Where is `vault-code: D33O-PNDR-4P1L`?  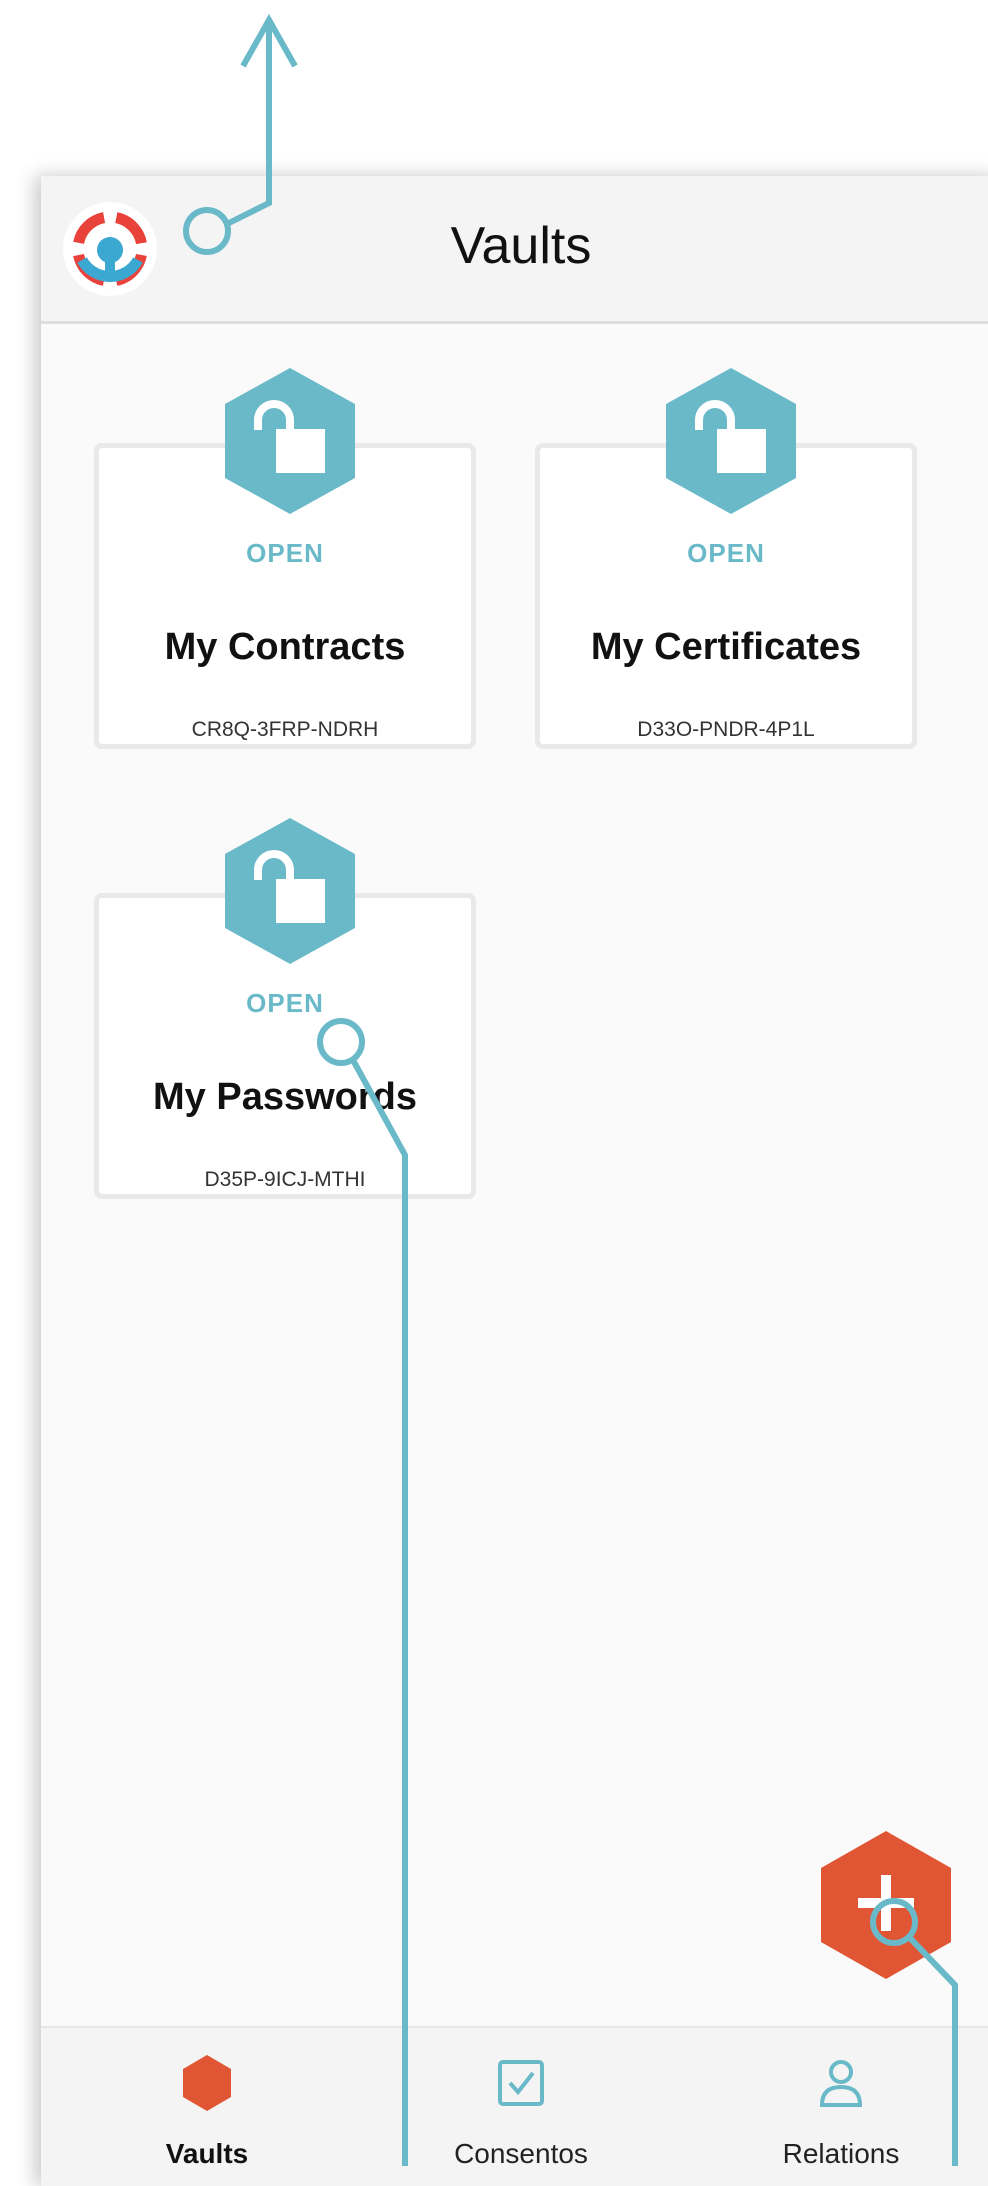
vault-code: D33O-PNDR-4P1L is located at coordinates (726, 729).